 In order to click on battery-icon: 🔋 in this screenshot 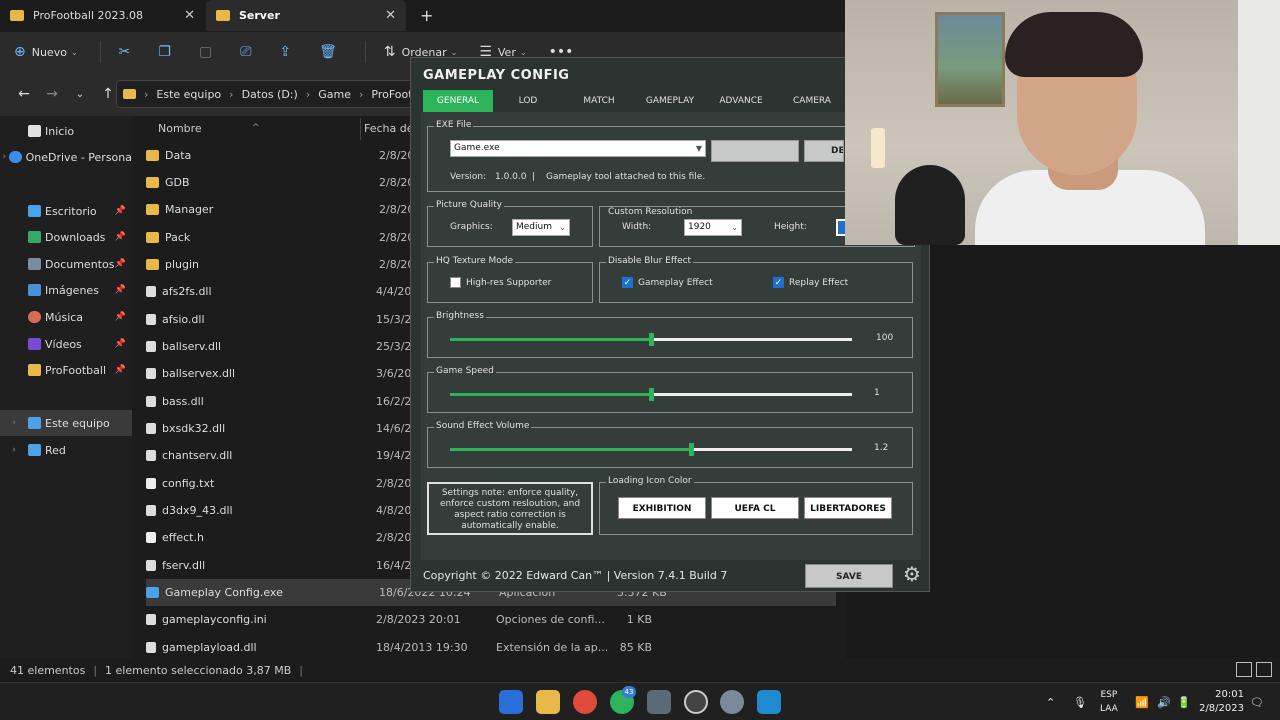, I will do `click(1184, 701)`.